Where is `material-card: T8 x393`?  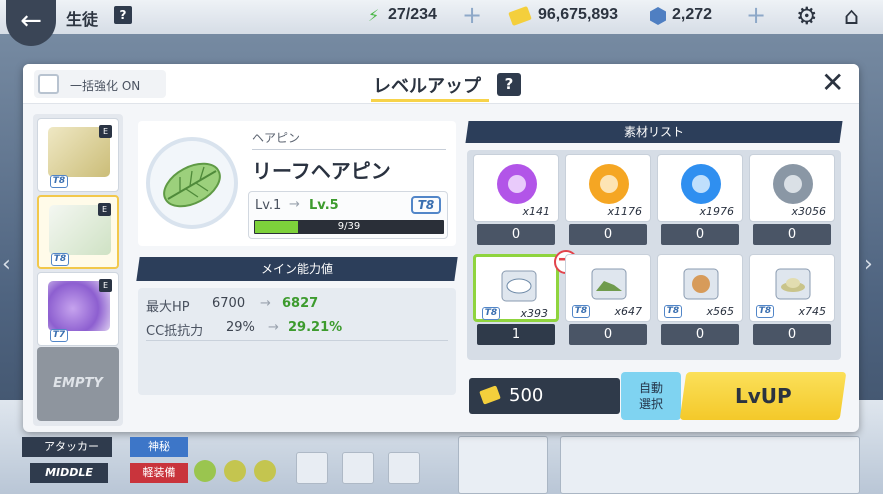
material-card: T8 x393 is located at coordinates (516, 288).